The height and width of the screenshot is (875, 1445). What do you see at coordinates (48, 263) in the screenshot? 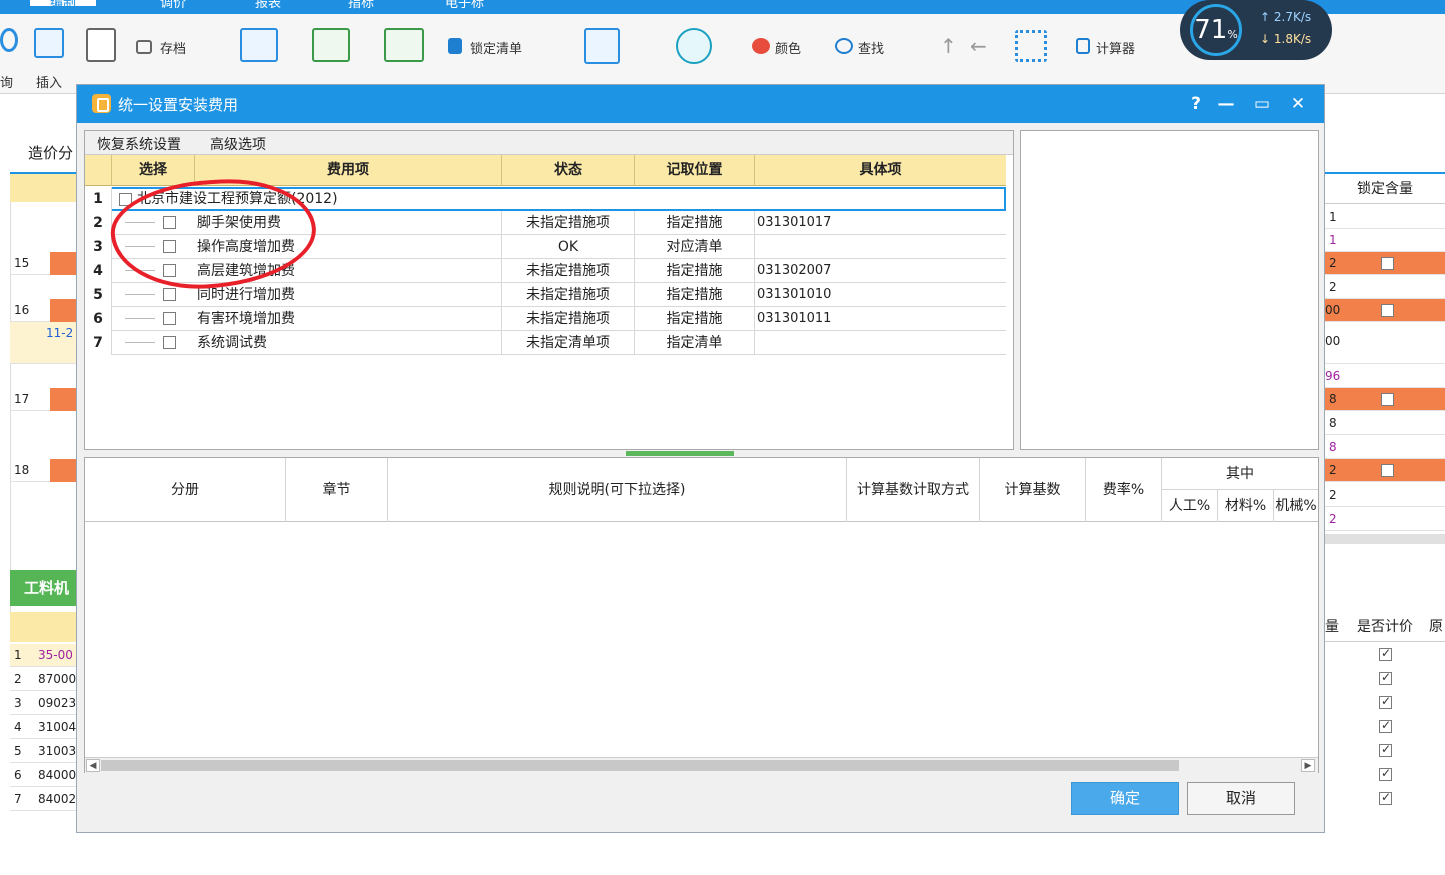
I see `left-row-15: 15` at bounding box center [48, 263].